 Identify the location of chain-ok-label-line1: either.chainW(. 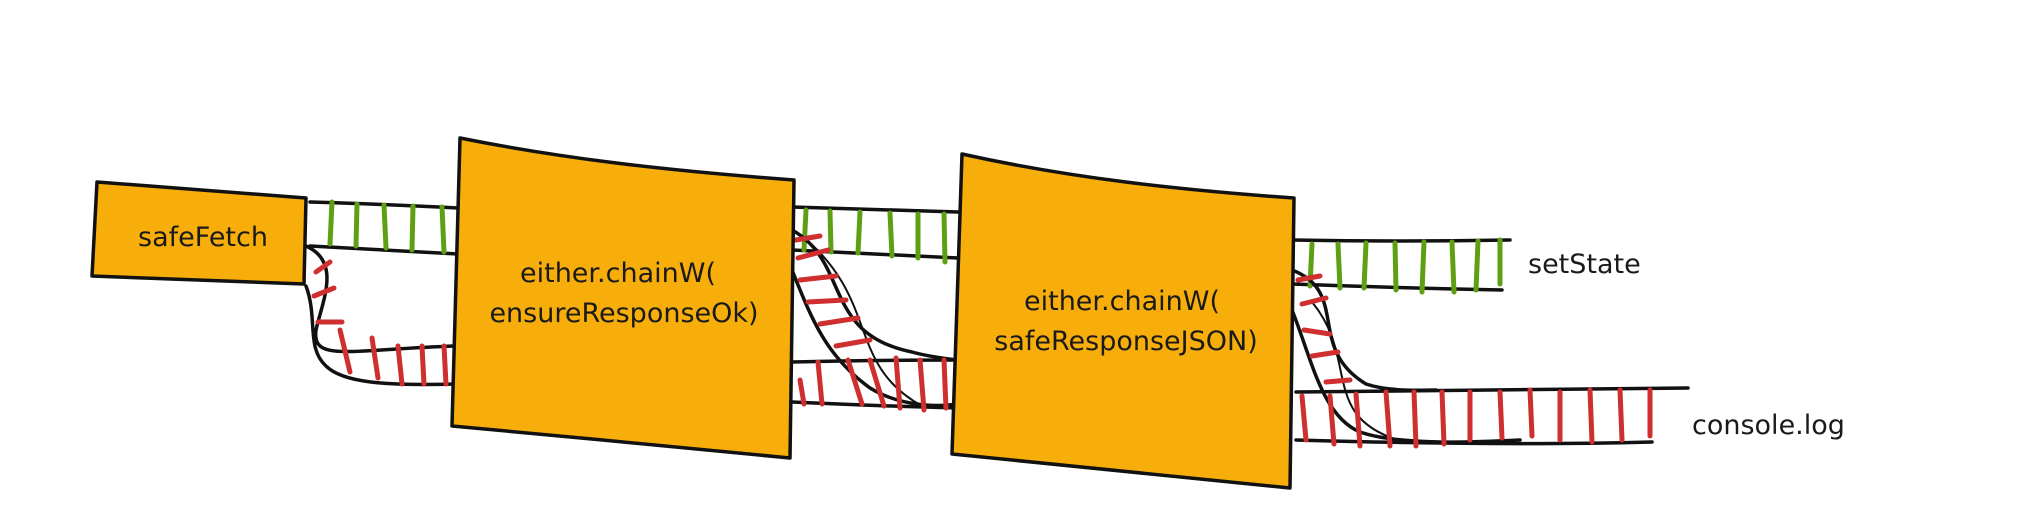
(618, 273).